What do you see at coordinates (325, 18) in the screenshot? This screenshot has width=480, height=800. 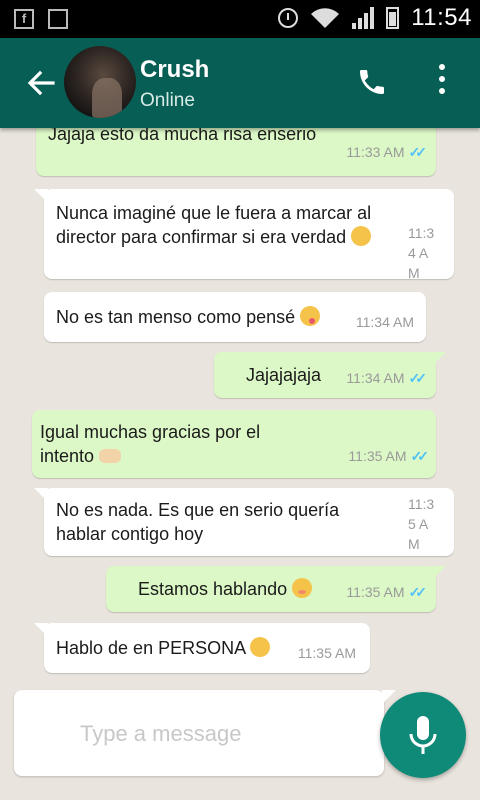 I see `wifi-icon` at bounding box center [325, 18].